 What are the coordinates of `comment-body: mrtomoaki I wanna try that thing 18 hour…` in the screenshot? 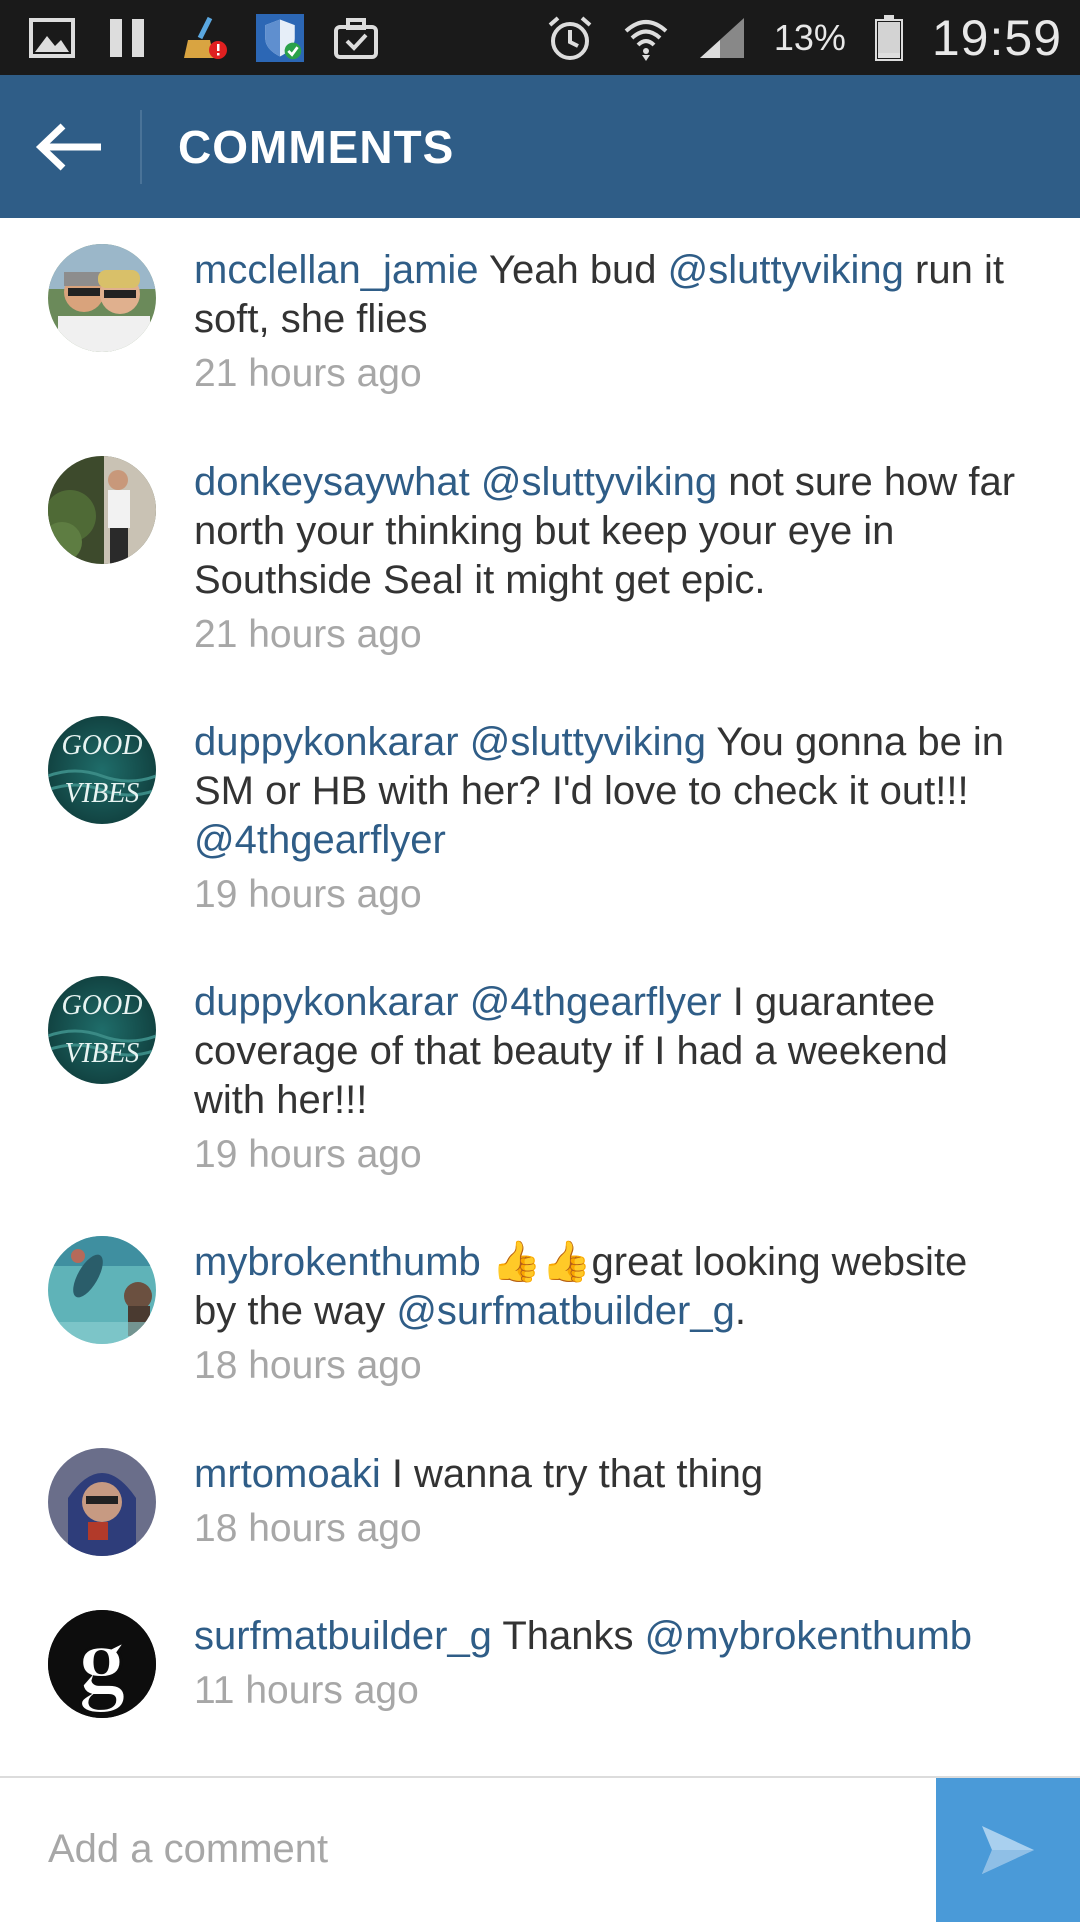 It's located at (459, 1503).